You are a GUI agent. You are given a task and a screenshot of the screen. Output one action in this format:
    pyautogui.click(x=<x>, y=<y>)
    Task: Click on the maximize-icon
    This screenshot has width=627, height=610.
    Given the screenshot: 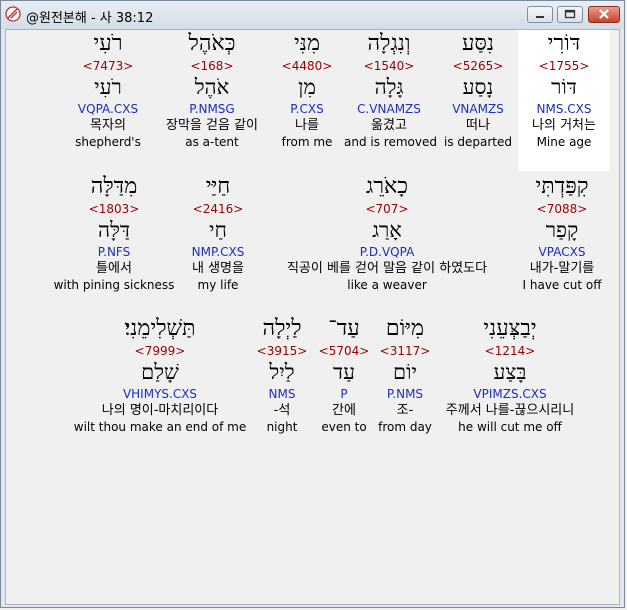 What is the action you would take?
    pyautogui.click(x=570, y=14)
    